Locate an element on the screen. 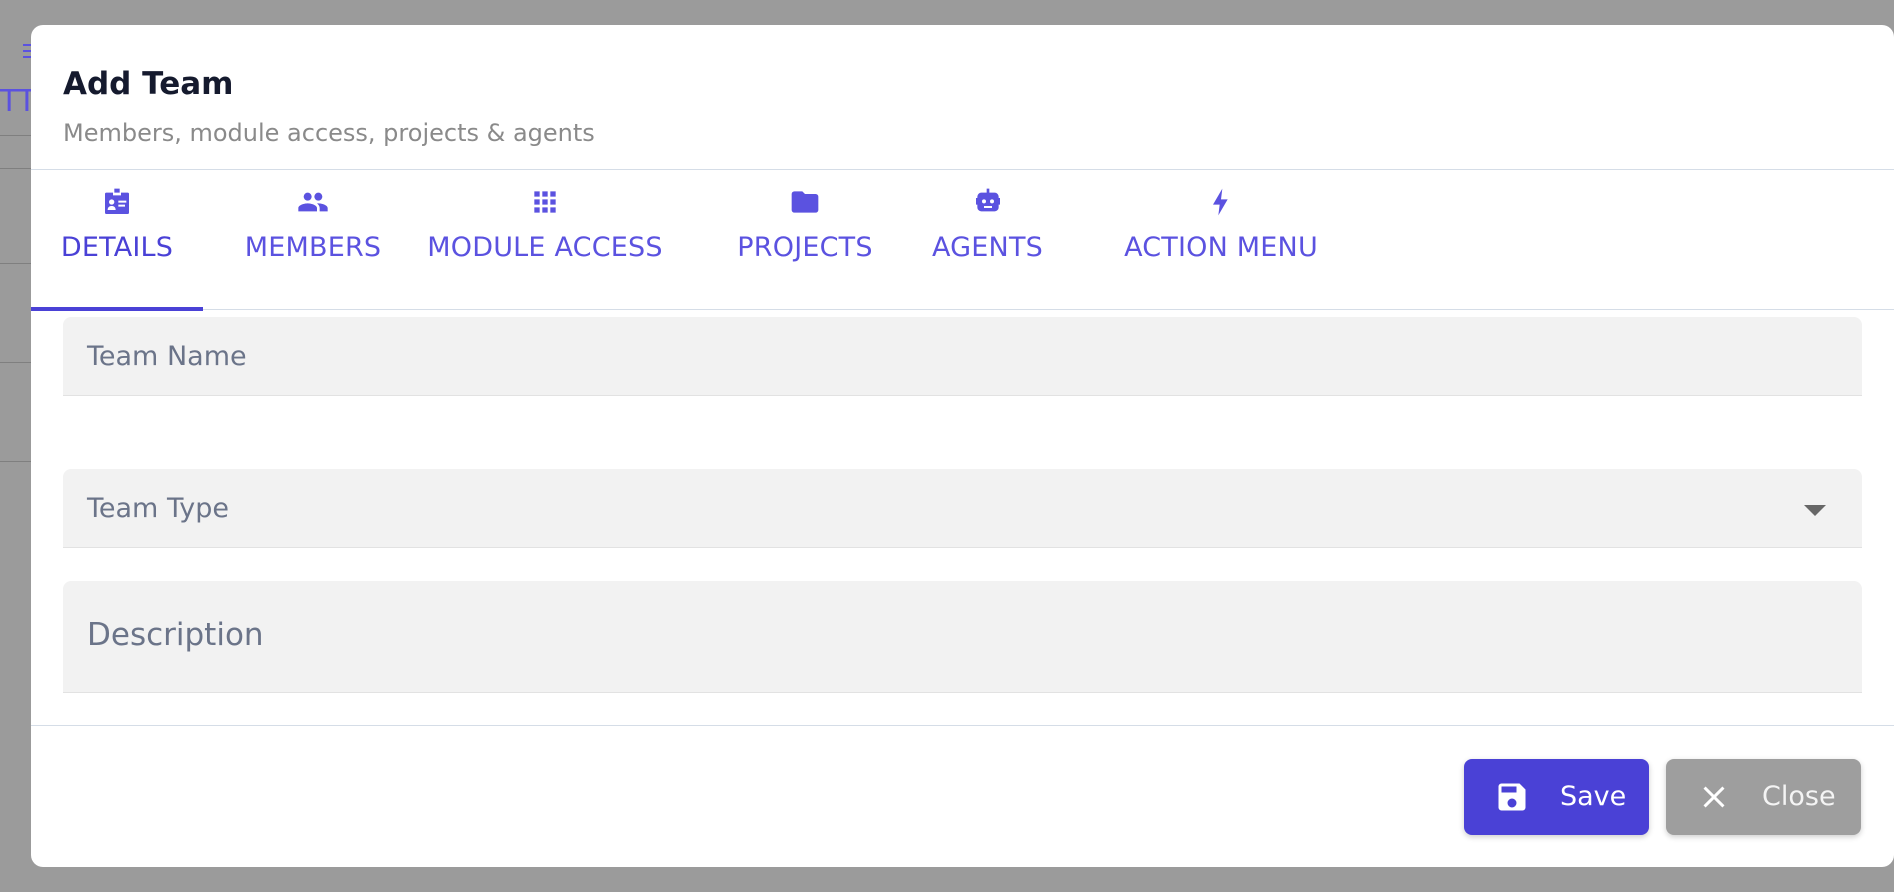 The width and height of the screenshot is (1894, 892). tab-projects: PROJECTS is located at coordinates (805, 240).